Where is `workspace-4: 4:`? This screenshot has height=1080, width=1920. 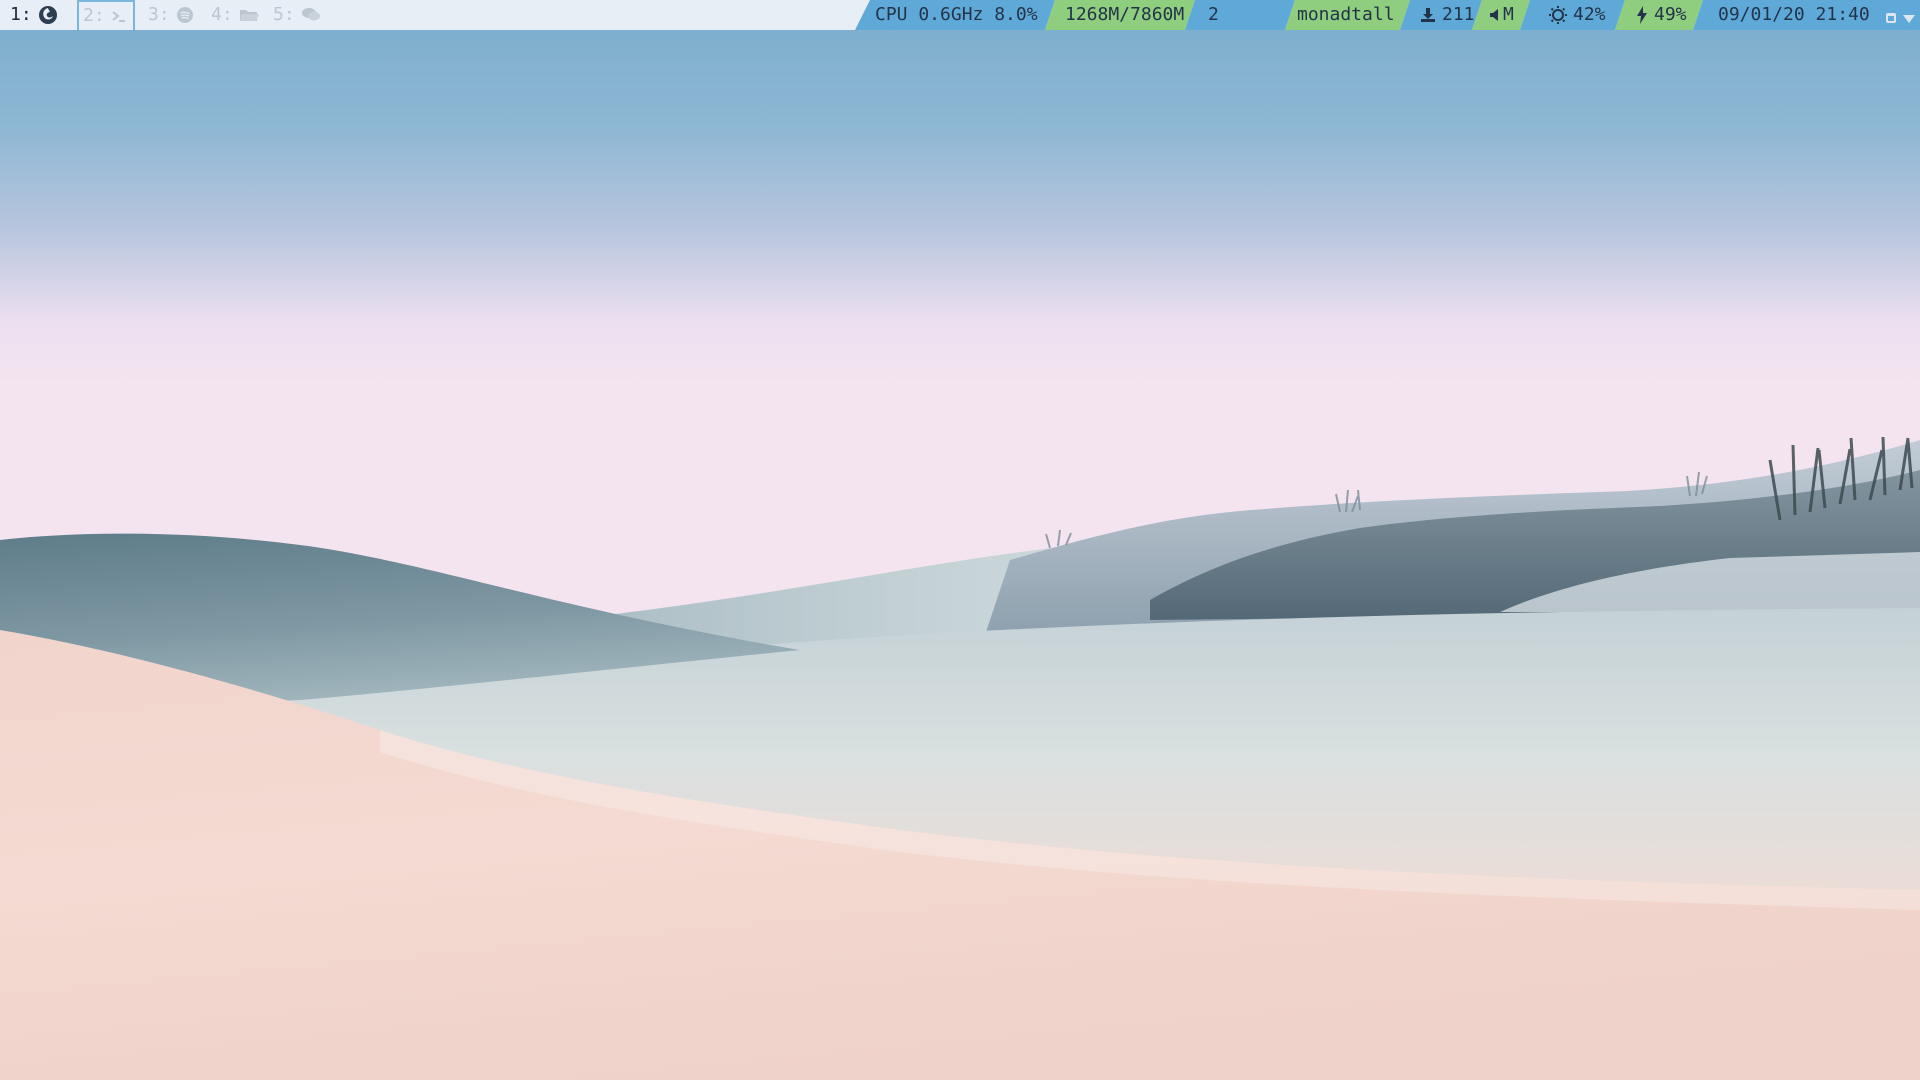 workspace-4: 4: is located at coordinates (235, 15).